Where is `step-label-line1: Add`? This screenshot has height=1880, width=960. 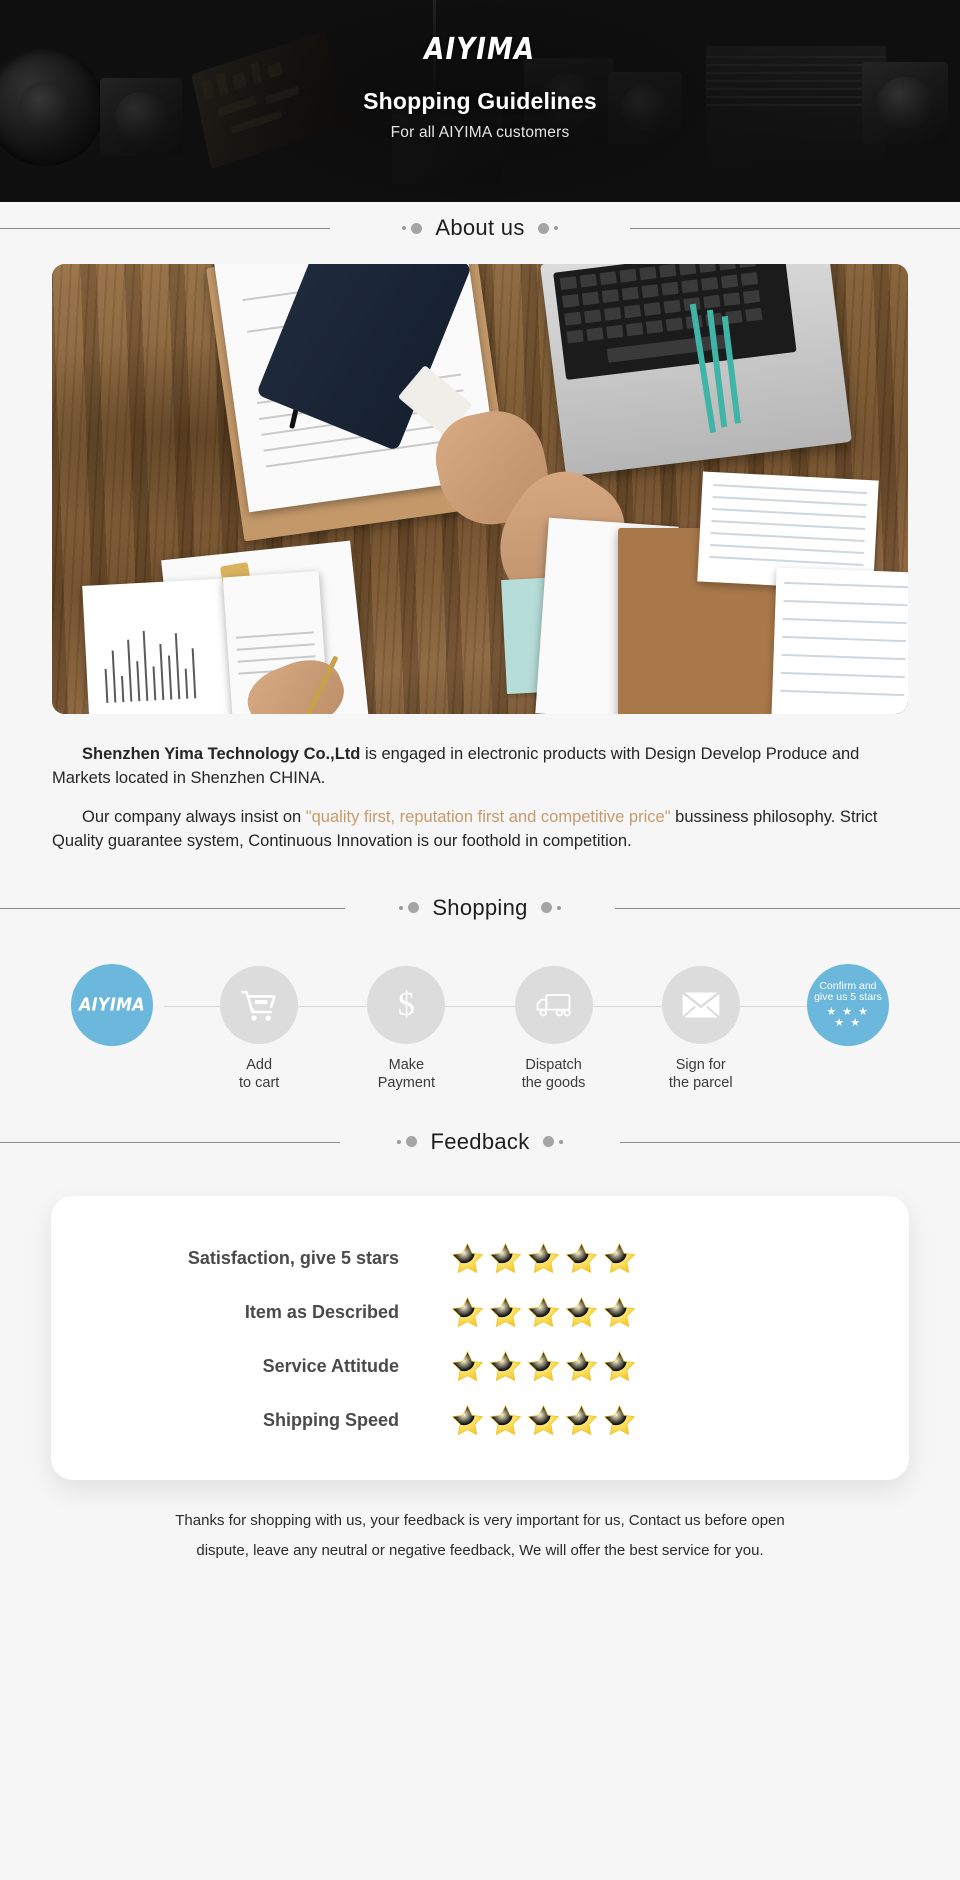
step-label-line1: Add is located at coordinates (259, 1064).